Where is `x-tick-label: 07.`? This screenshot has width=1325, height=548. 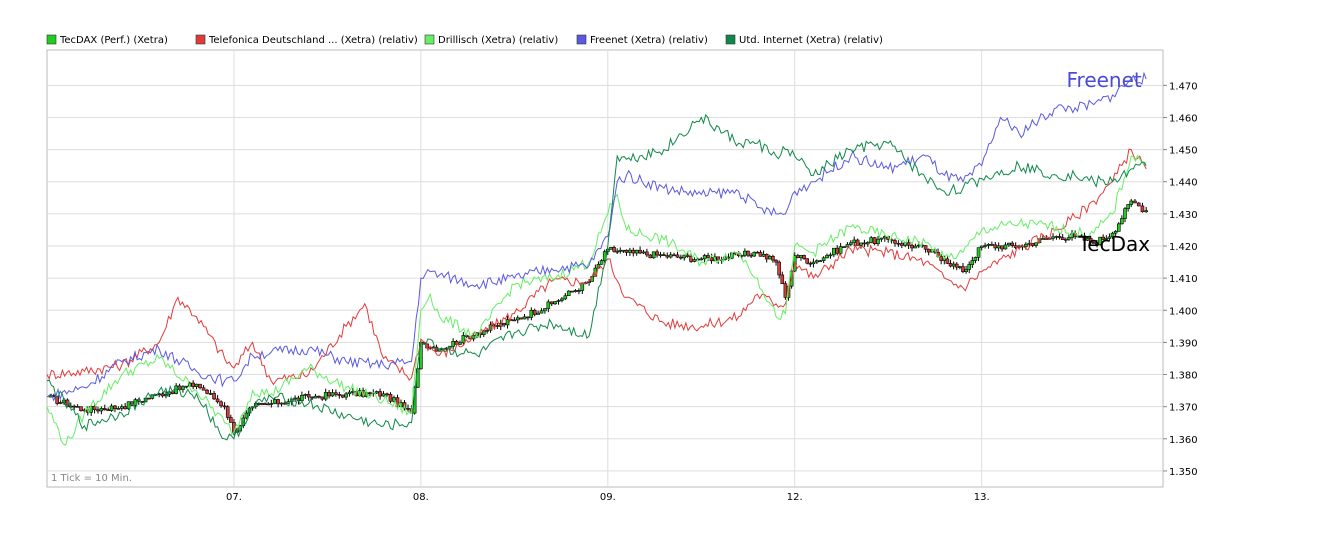 x-tick-label: 07. is located at coordinates (234, 497).